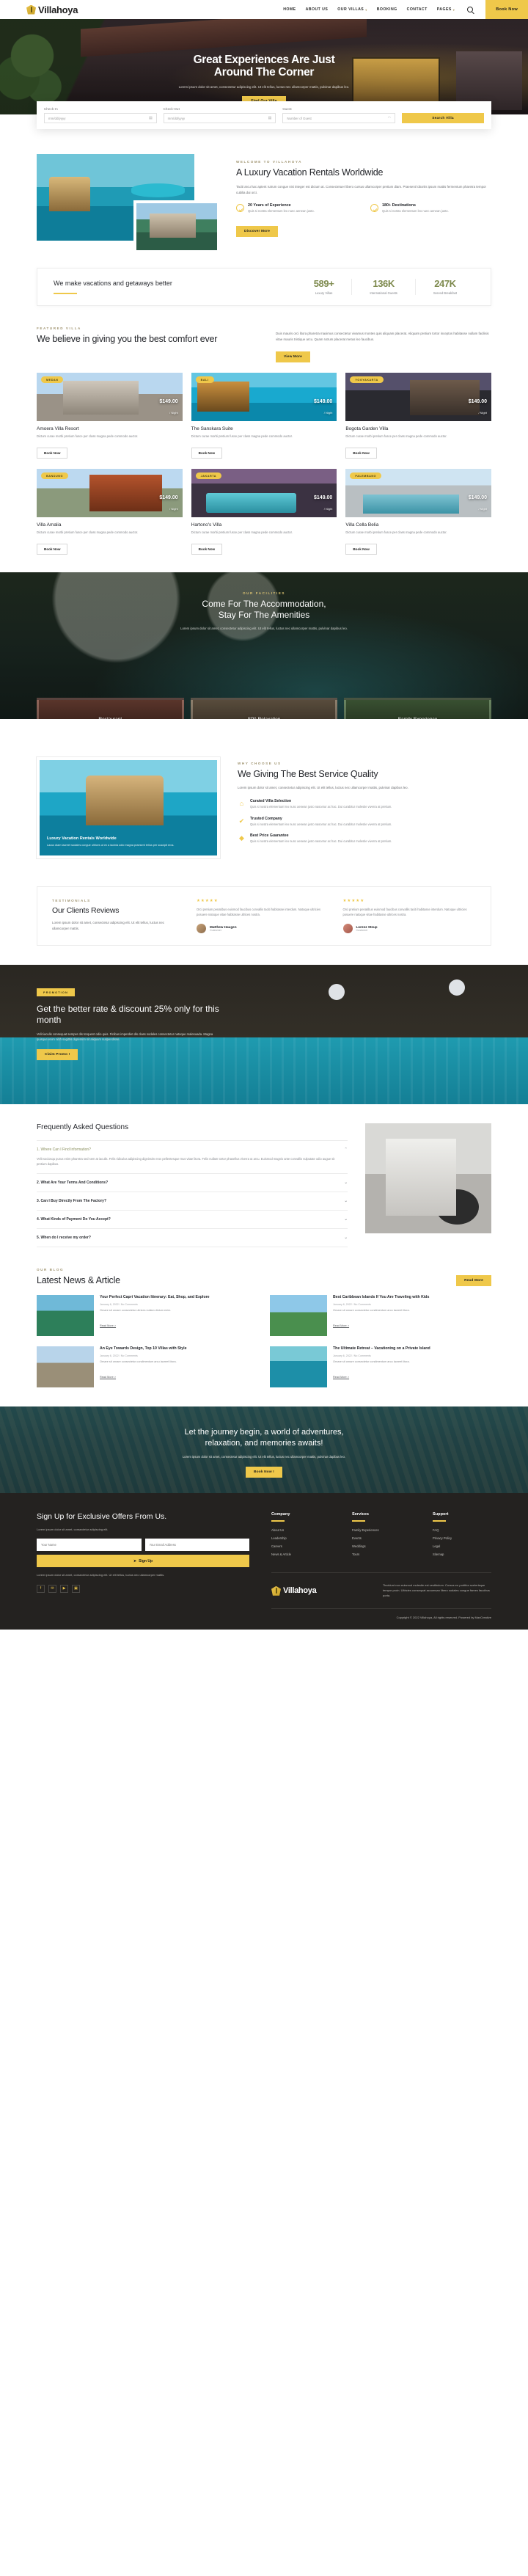 This screenshot has width=528, height=2576. What do you see at coordinates (176, 118) in the screenshot?
I see `checkout-value: mm/dd/yyyy` at bounding box center [176, 118].